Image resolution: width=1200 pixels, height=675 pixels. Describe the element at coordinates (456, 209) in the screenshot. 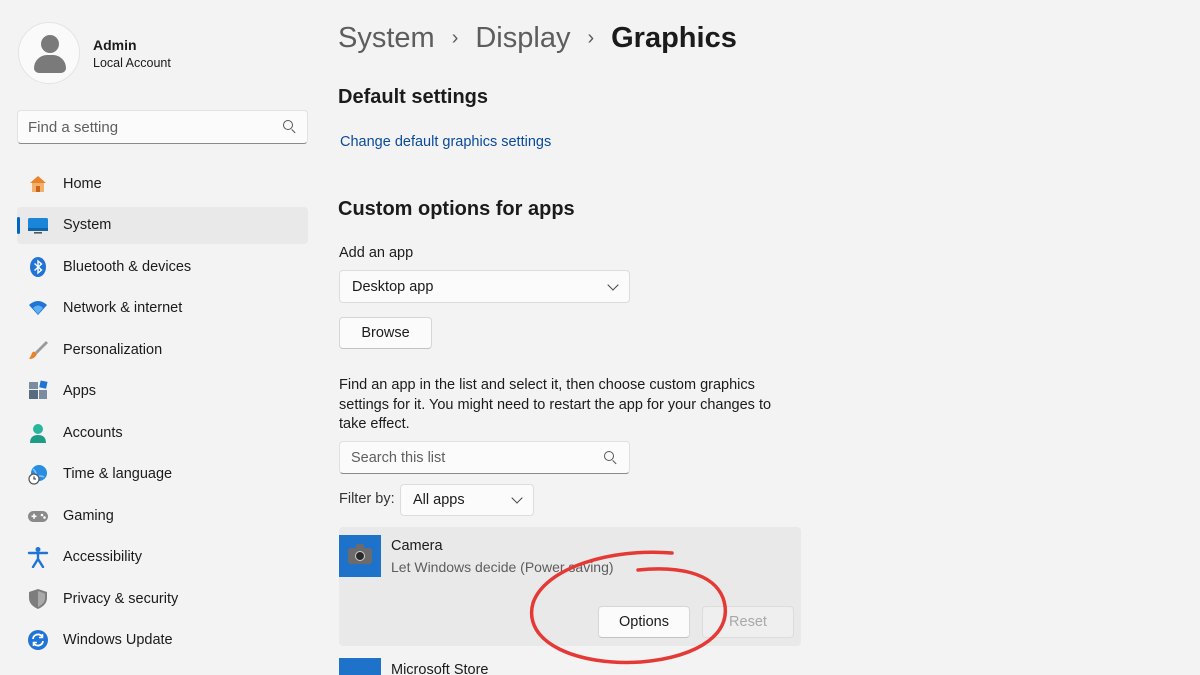

I see `custom-options-heading: Custom options for apps` at that location.